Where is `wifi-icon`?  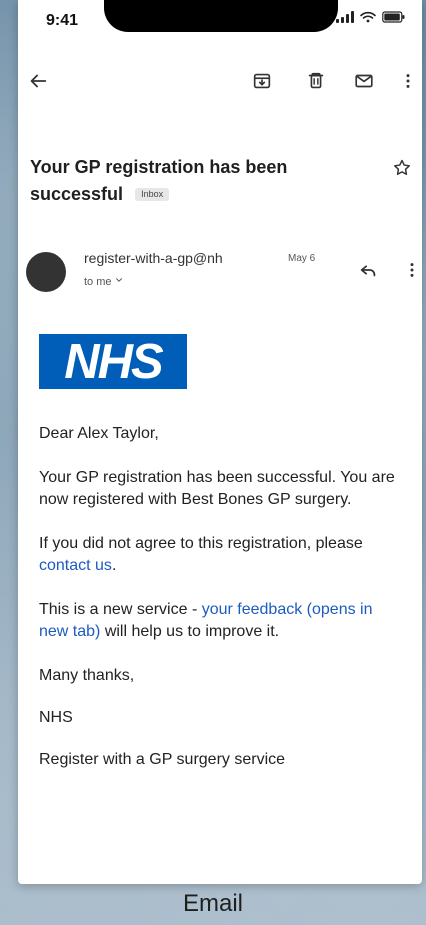 wifi-icon is located at coordinates (368, 17).